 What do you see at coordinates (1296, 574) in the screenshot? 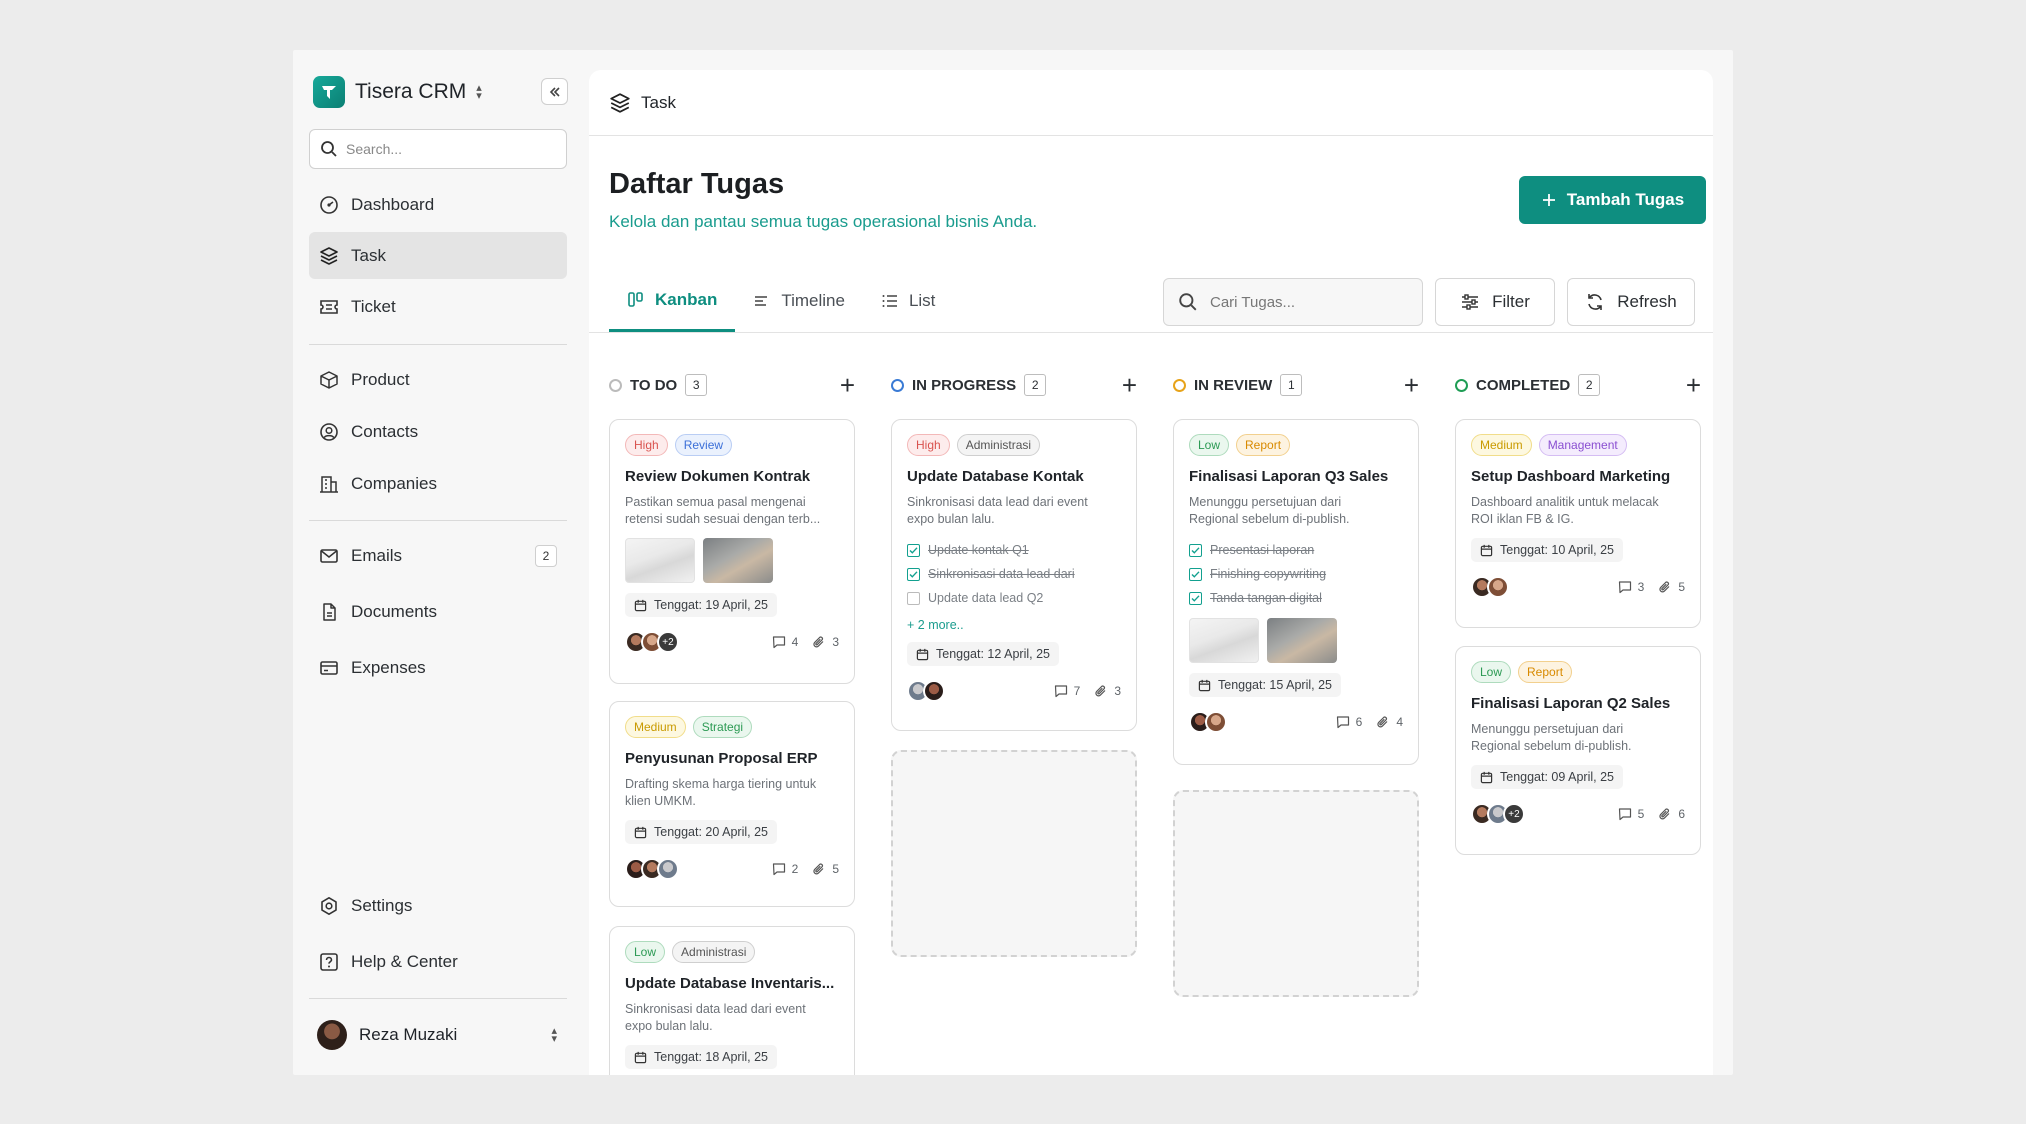
I see `checklist-item: Finishing copywriting` at bounding box center [1296, 574].